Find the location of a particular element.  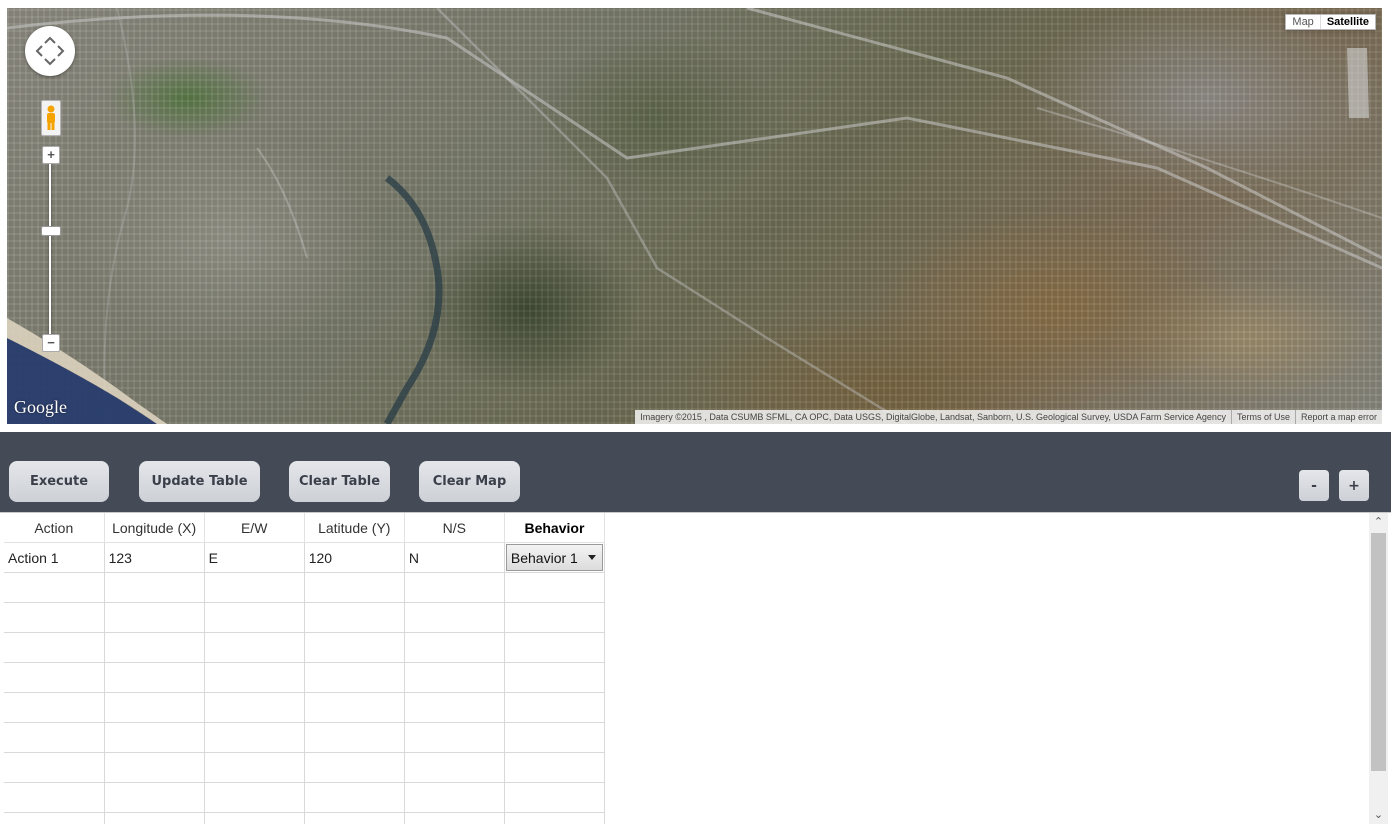

map-type-satellite-button: Satellite is located at coordinates (1347, 22).